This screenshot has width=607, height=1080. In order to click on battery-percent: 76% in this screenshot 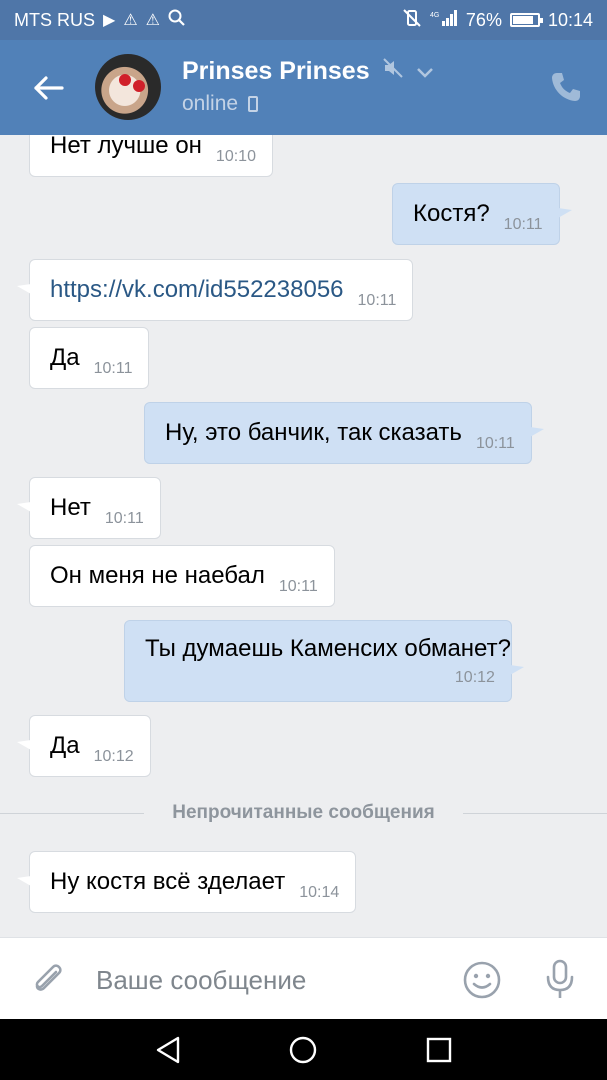, I will do `click(483, 19)`.